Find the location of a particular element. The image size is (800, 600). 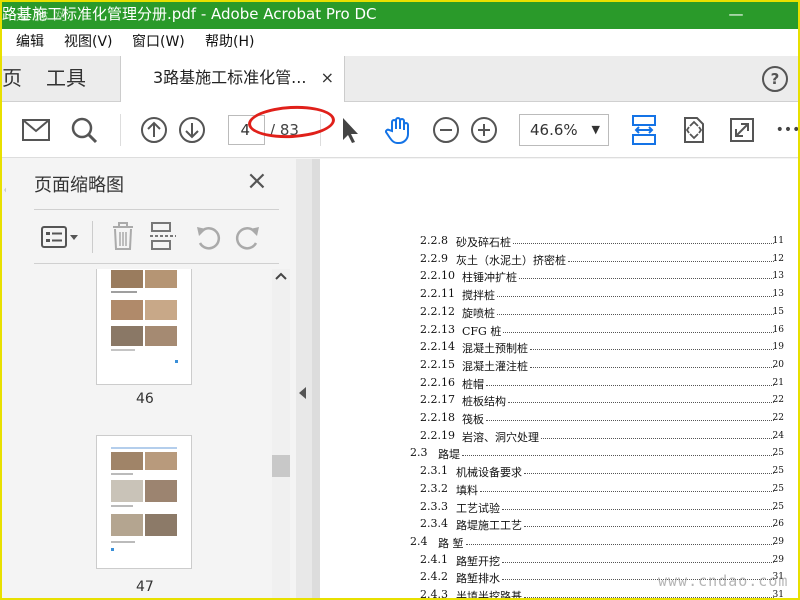

zoom-out-icon is located at coordinates (446, 130).